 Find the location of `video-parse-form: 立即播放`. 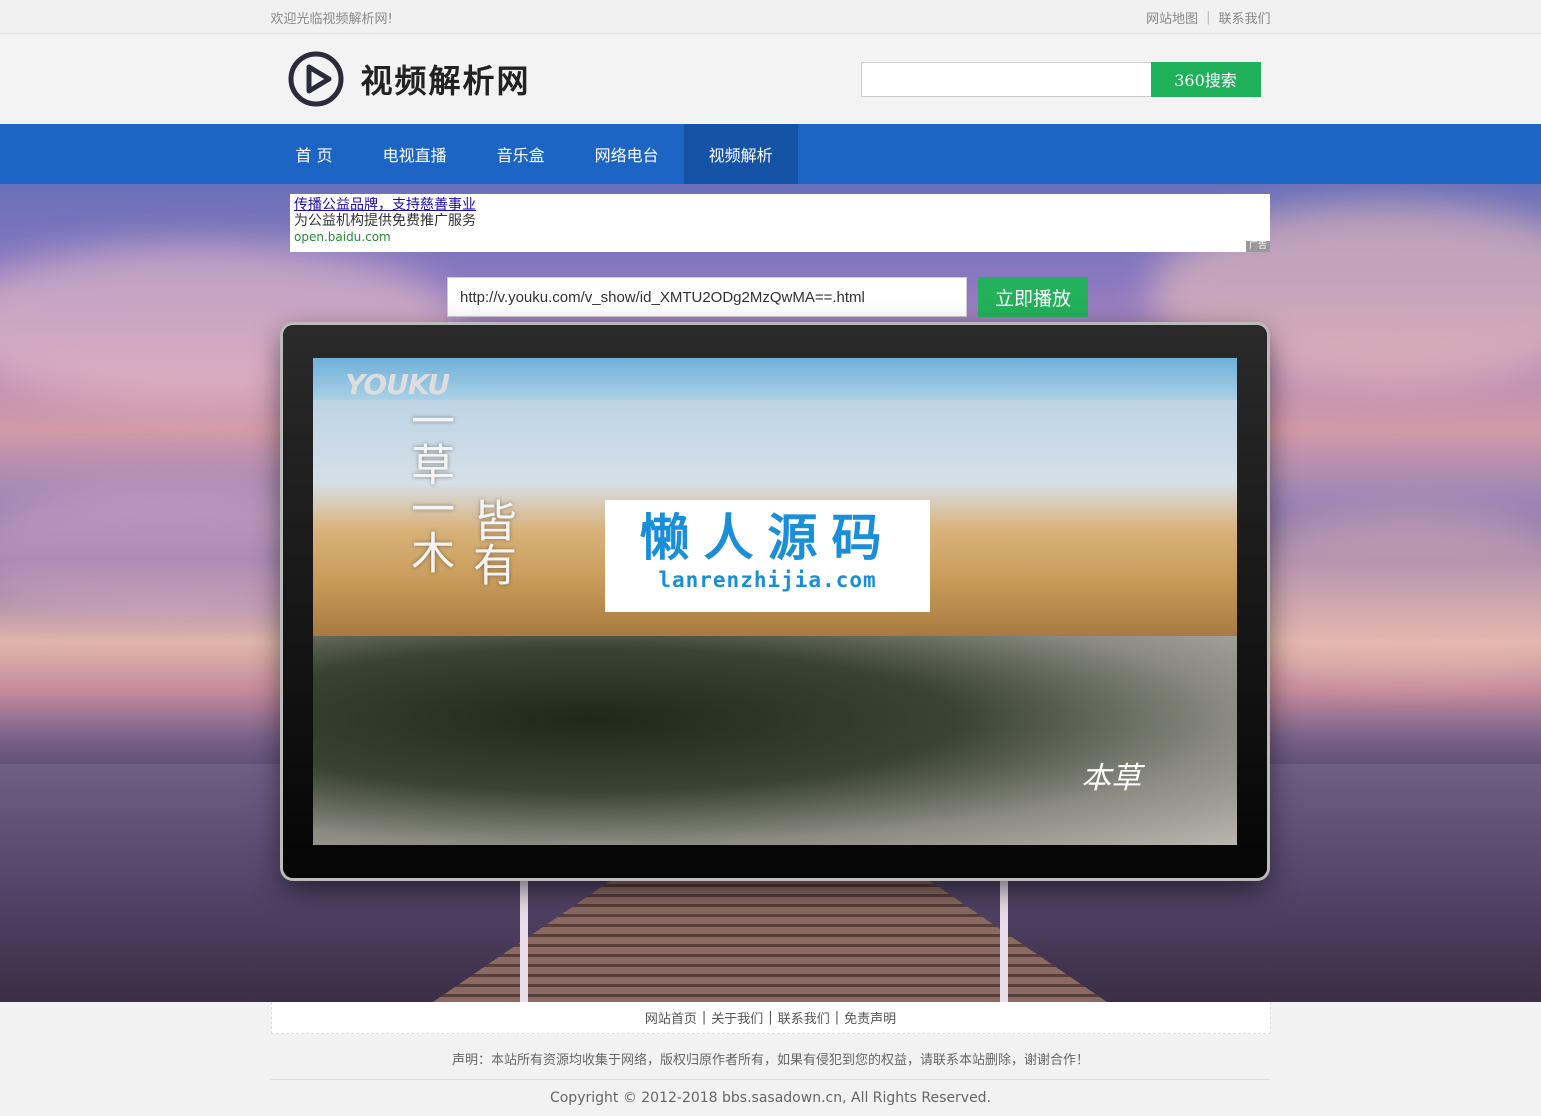

video-parse-form: 立即播放 is located at coordinates (767, 297).